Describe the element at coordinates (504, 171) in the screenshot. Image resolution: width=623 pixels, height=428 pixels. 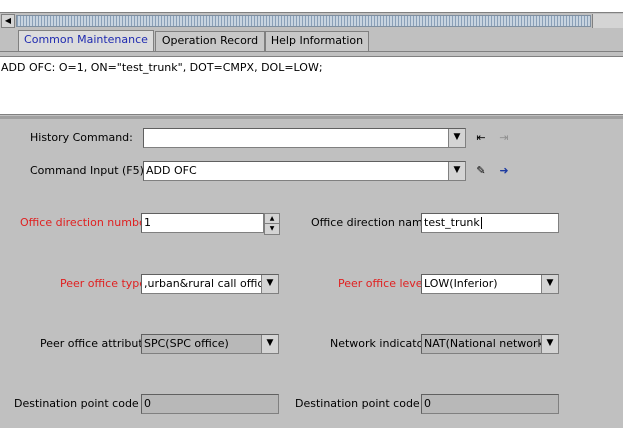
I see `insert-command-icon: ➜` at that location.